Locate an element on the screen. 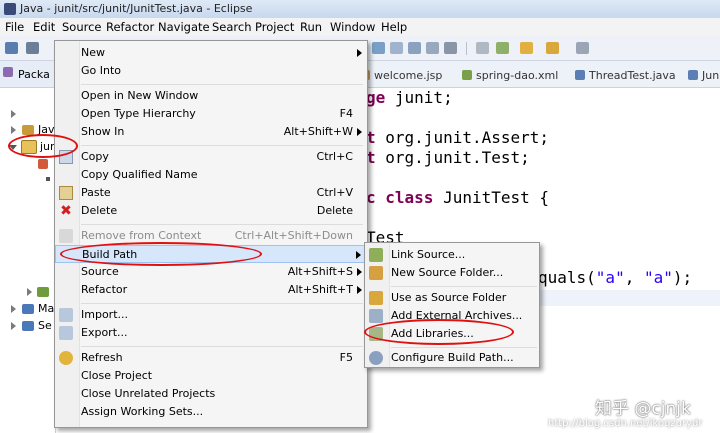 This screenshot has height=433, width=720. menu-refactor: Refactor is located at coordinates (130, 27).